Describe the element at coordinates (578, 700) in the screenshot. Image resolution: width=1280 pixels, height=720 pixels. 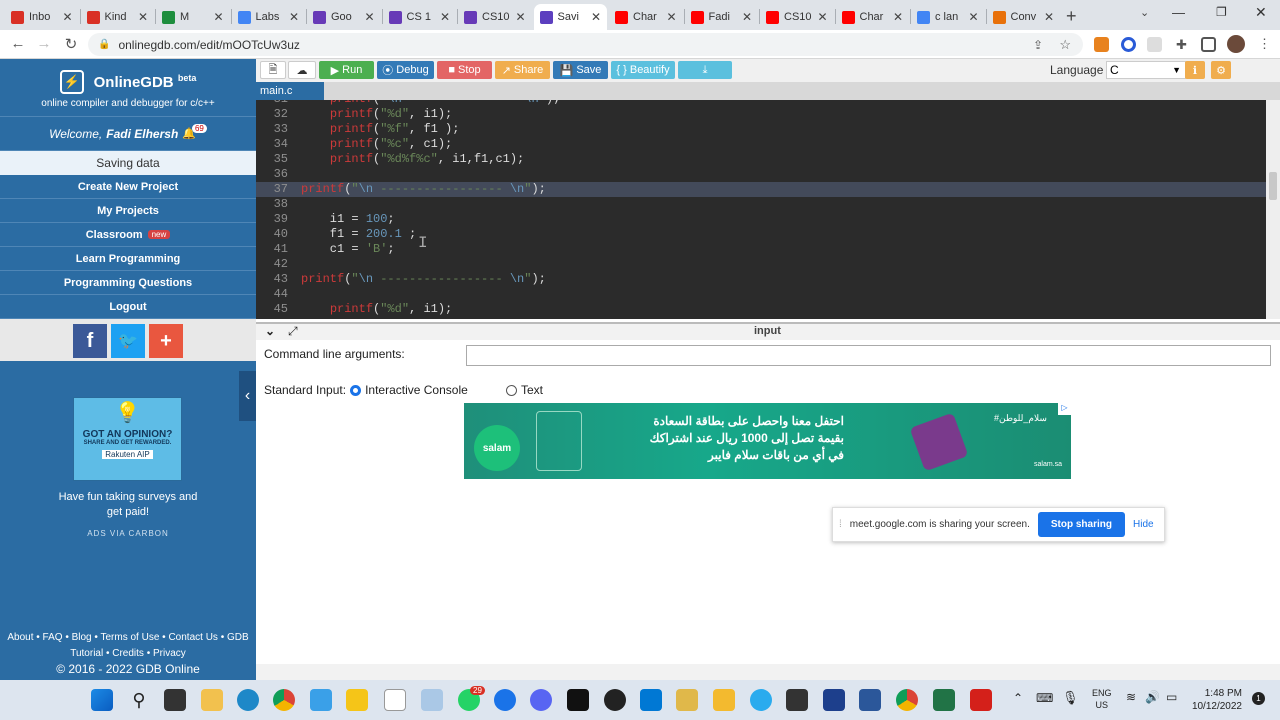
I see `terminal-icon` at that location.